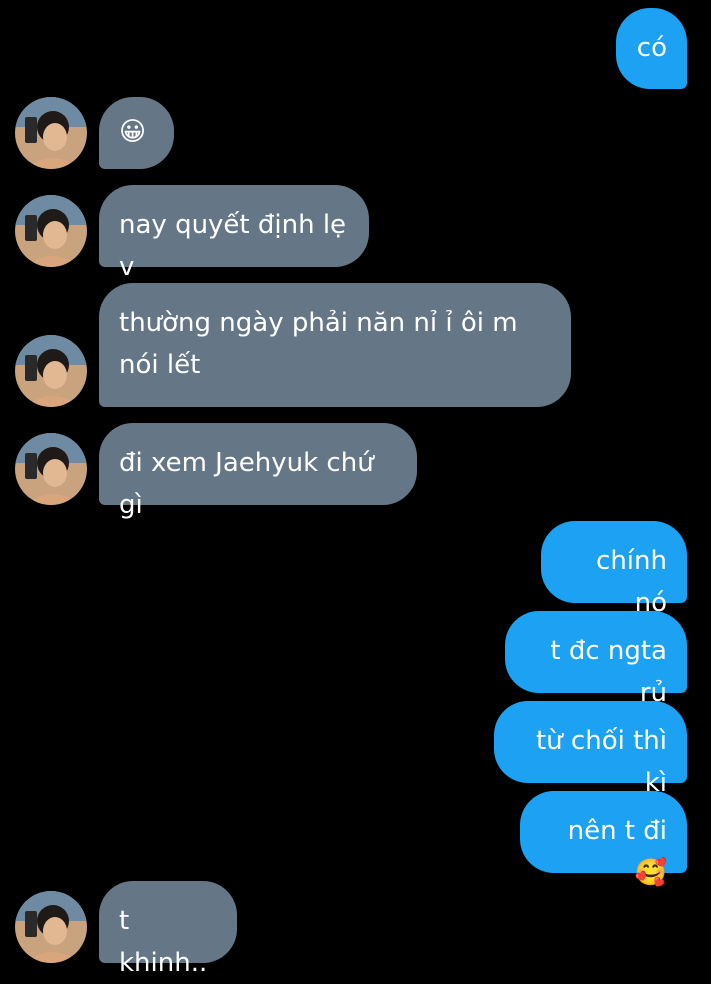 The height and width of the screenshot is (984, 711). Describe the element at coordinates (258, 471) in the screenshot. I see `message-bubble-received: đi xem Jaehyuk chứ gì` at that location.